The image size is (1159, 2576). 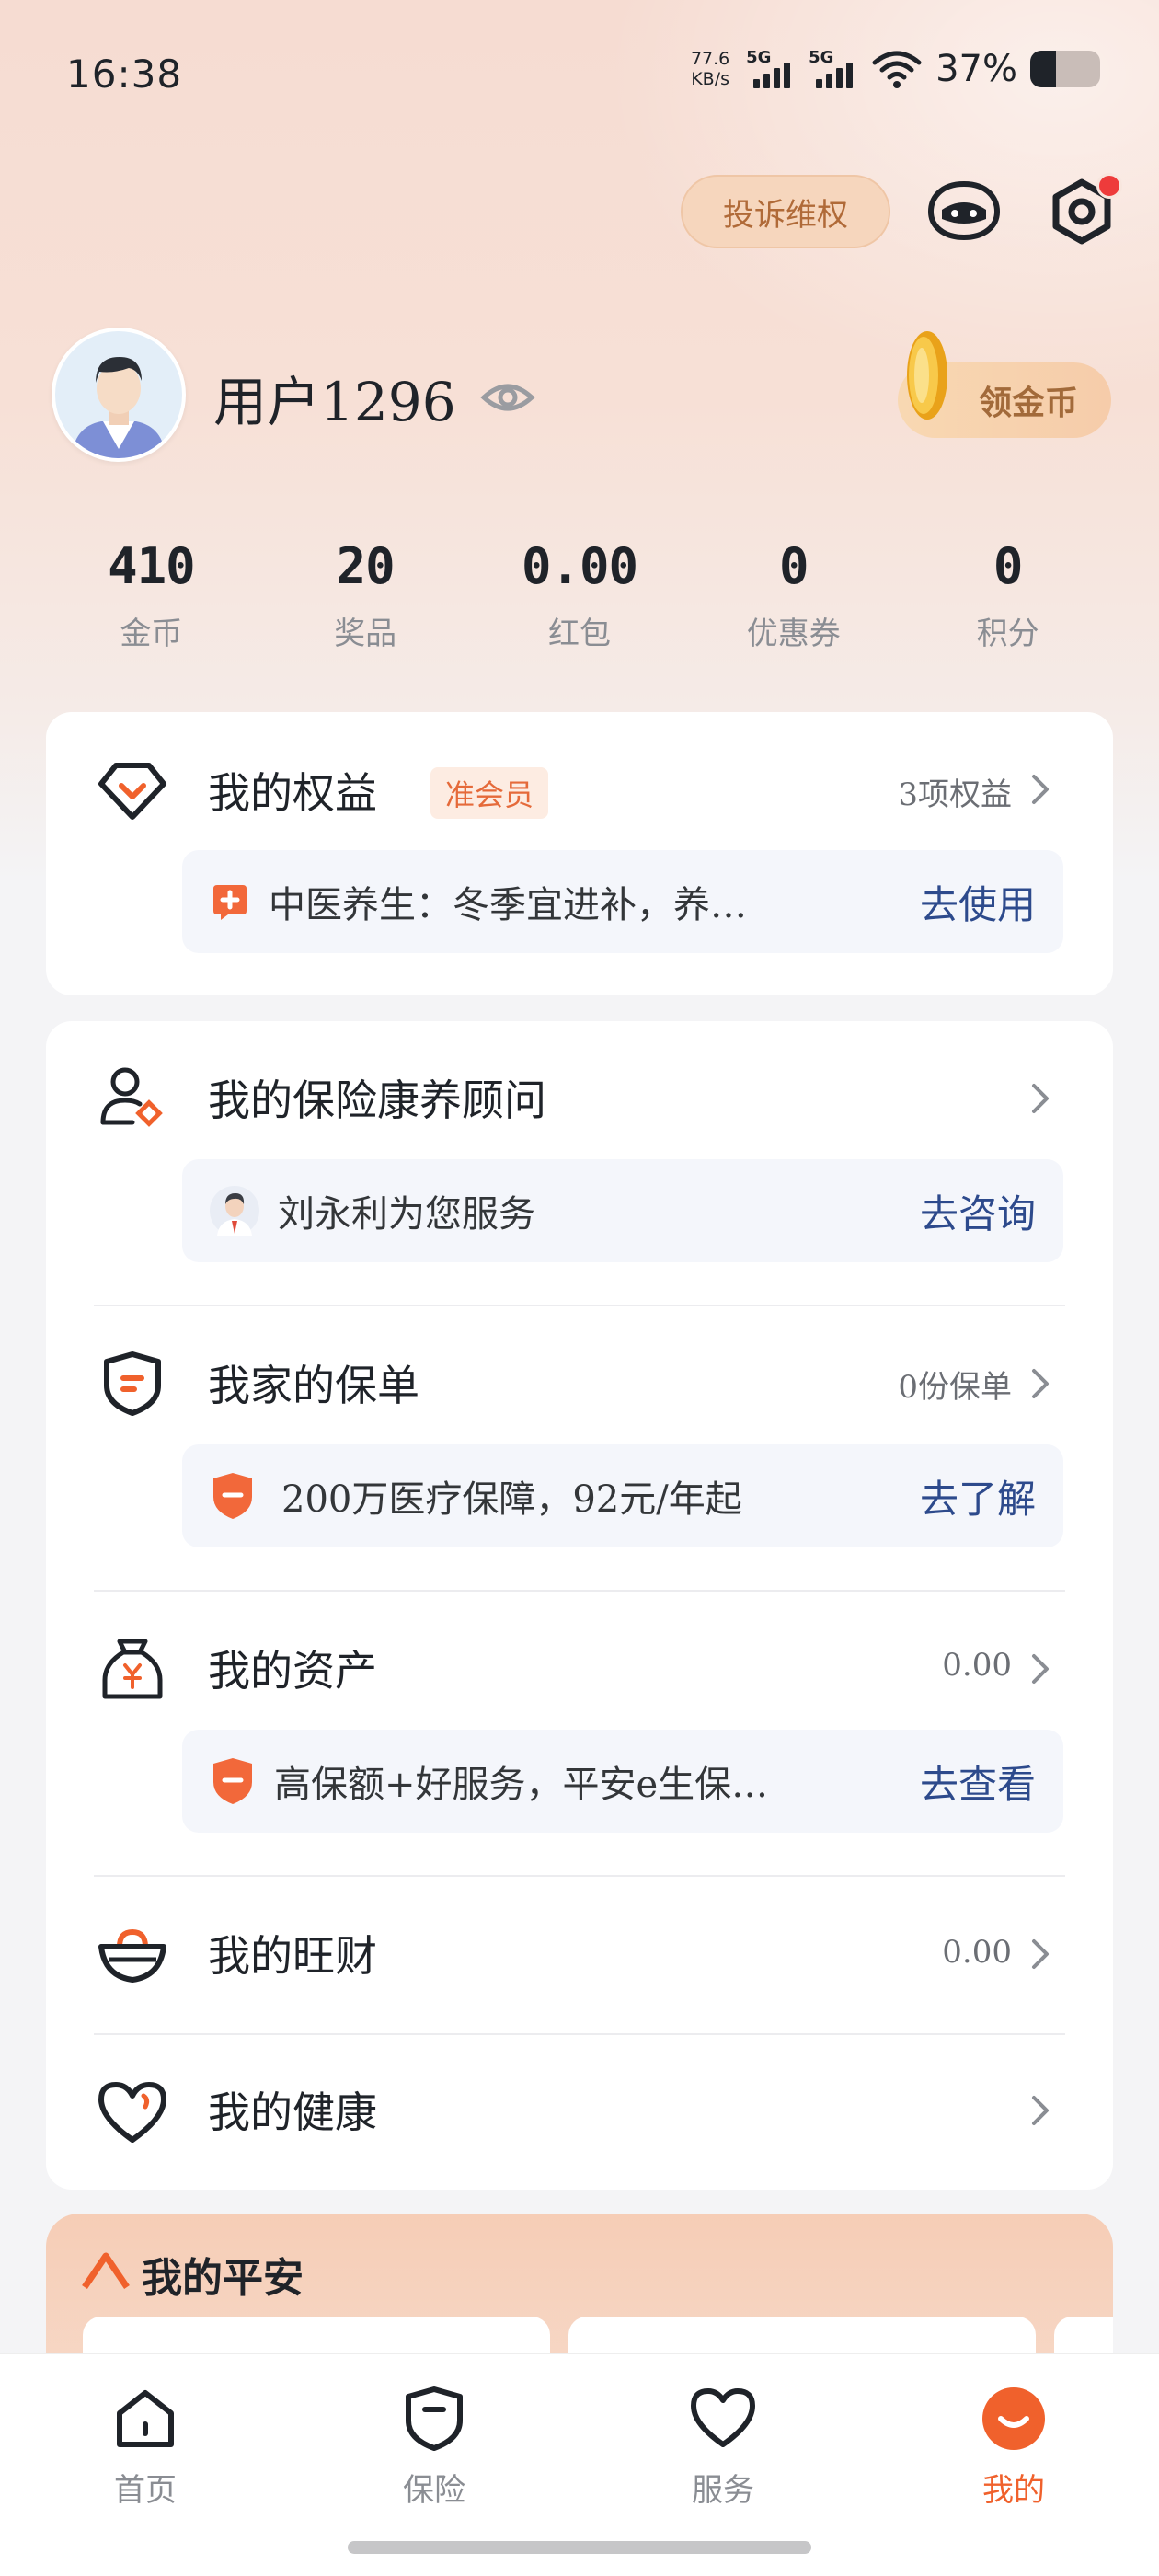 I want to click on benefits-title: 我的权益, so click(x=292, y=790).